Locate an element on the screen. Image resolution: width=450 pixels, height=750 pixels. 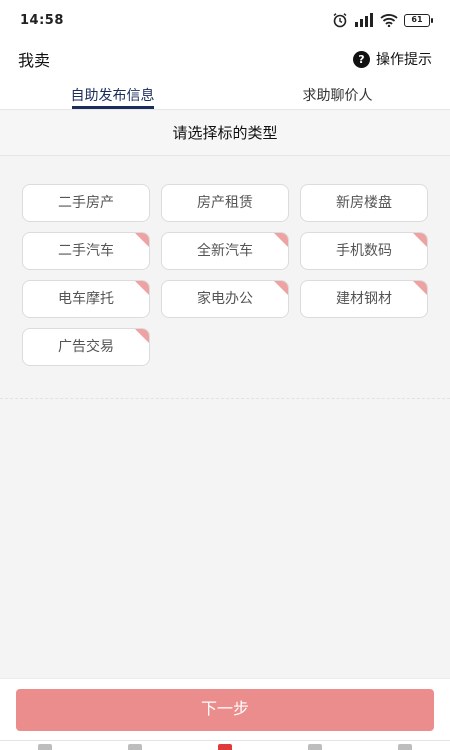
page-title: 我卖 is located at coordinates (34, 60).